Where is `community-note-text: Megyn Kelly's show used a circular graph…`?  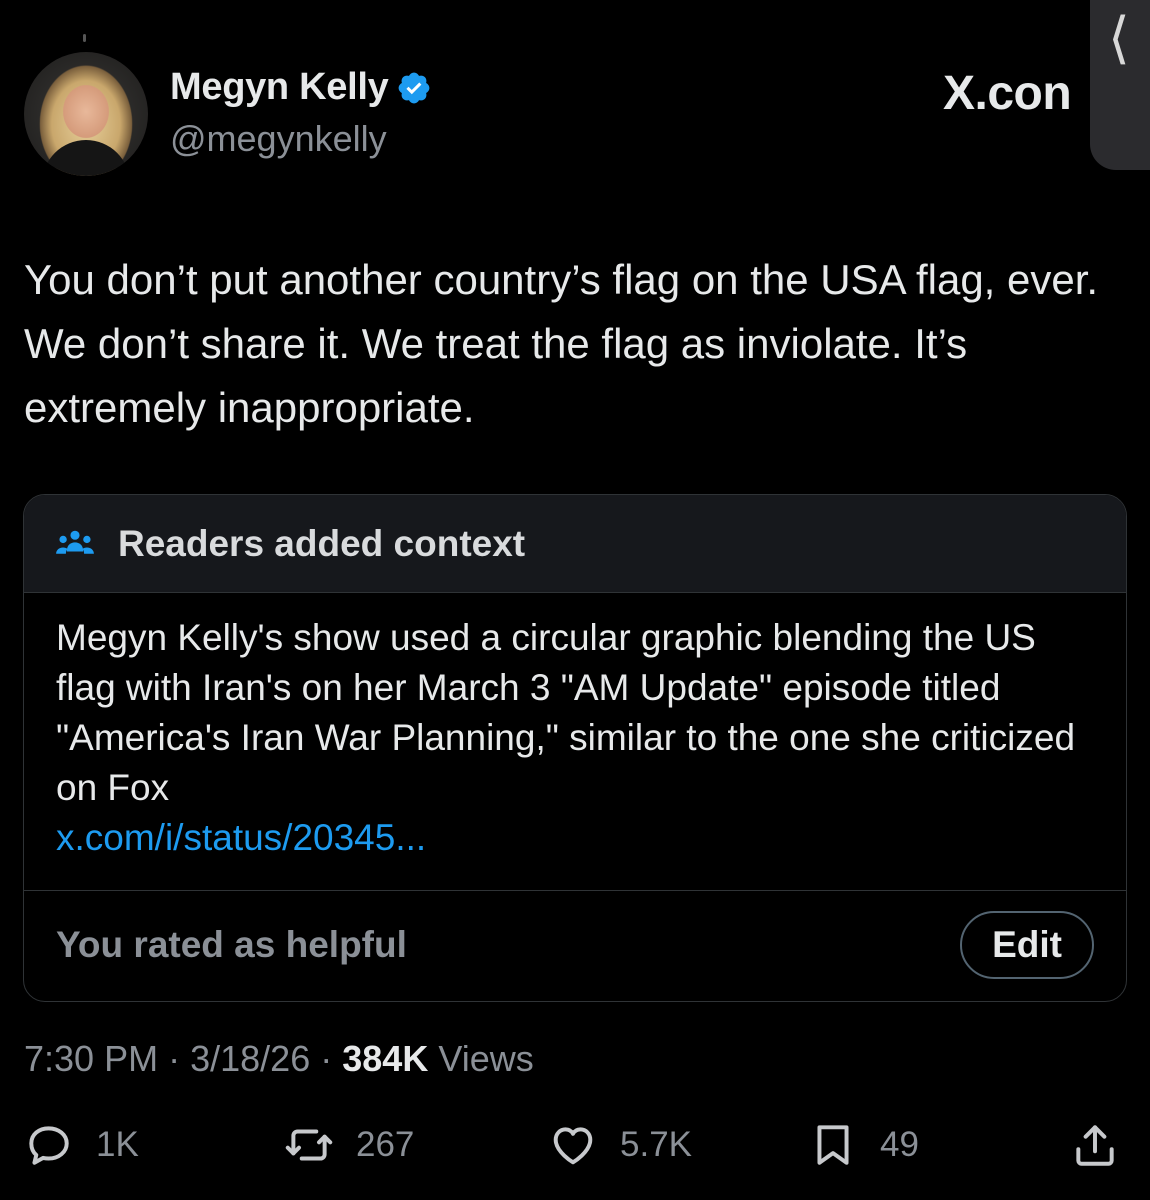 community-note-text: Megyn Kelly's show used a circular graph… is located at coordinates (566, 712).